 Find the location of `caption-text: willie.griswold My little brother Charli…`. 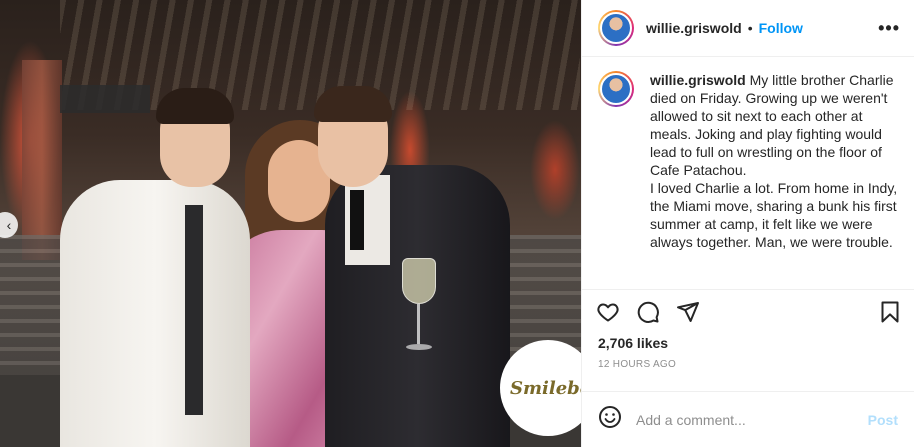

caption-text: willie.griswold My little brother Charli… is located at coordinates (774, 180).